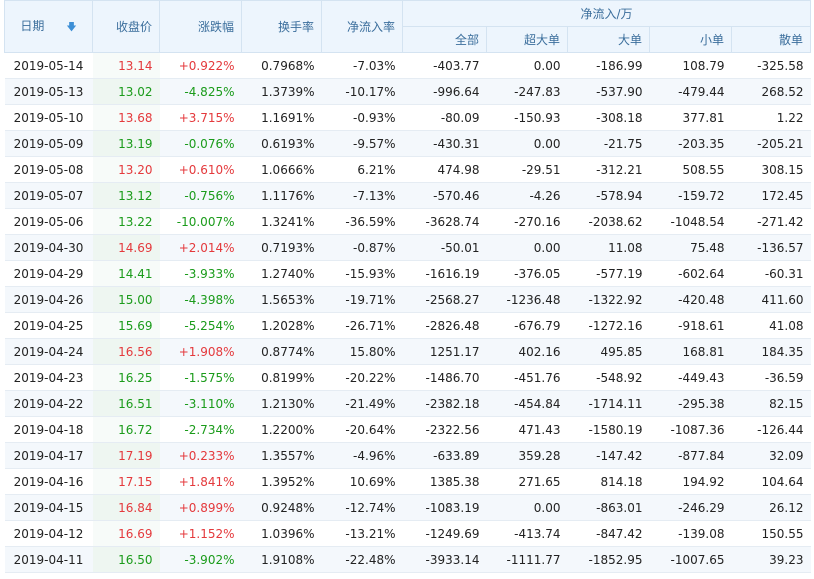  What do you see at coordinates (608, 481) in the screenshot?
I see `cell-net-large: 814.18` at bounding box center [608, 481].